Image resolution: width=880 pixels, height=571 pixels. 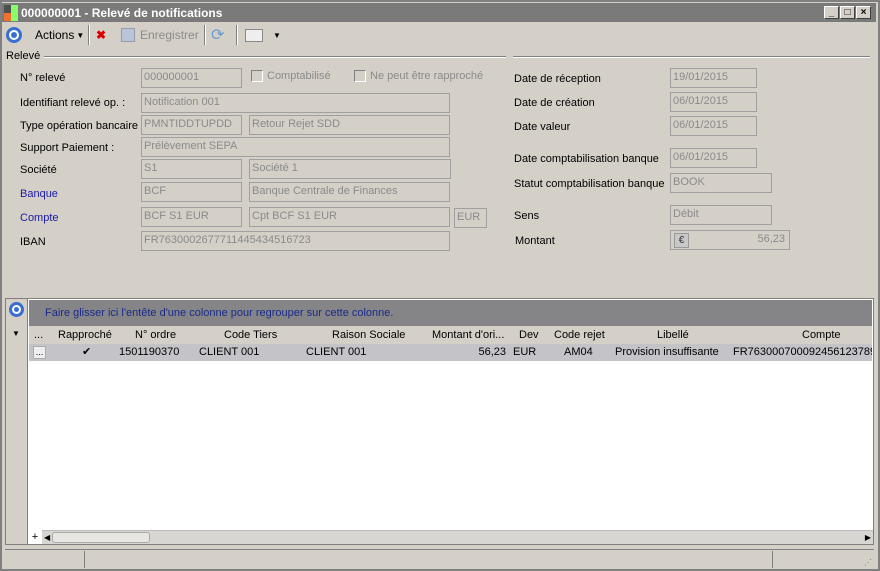 What do you see at coordinates (557, 79) in the screenshot?
I see `reception-label: Date de réception` at bounding box center [557, 79].